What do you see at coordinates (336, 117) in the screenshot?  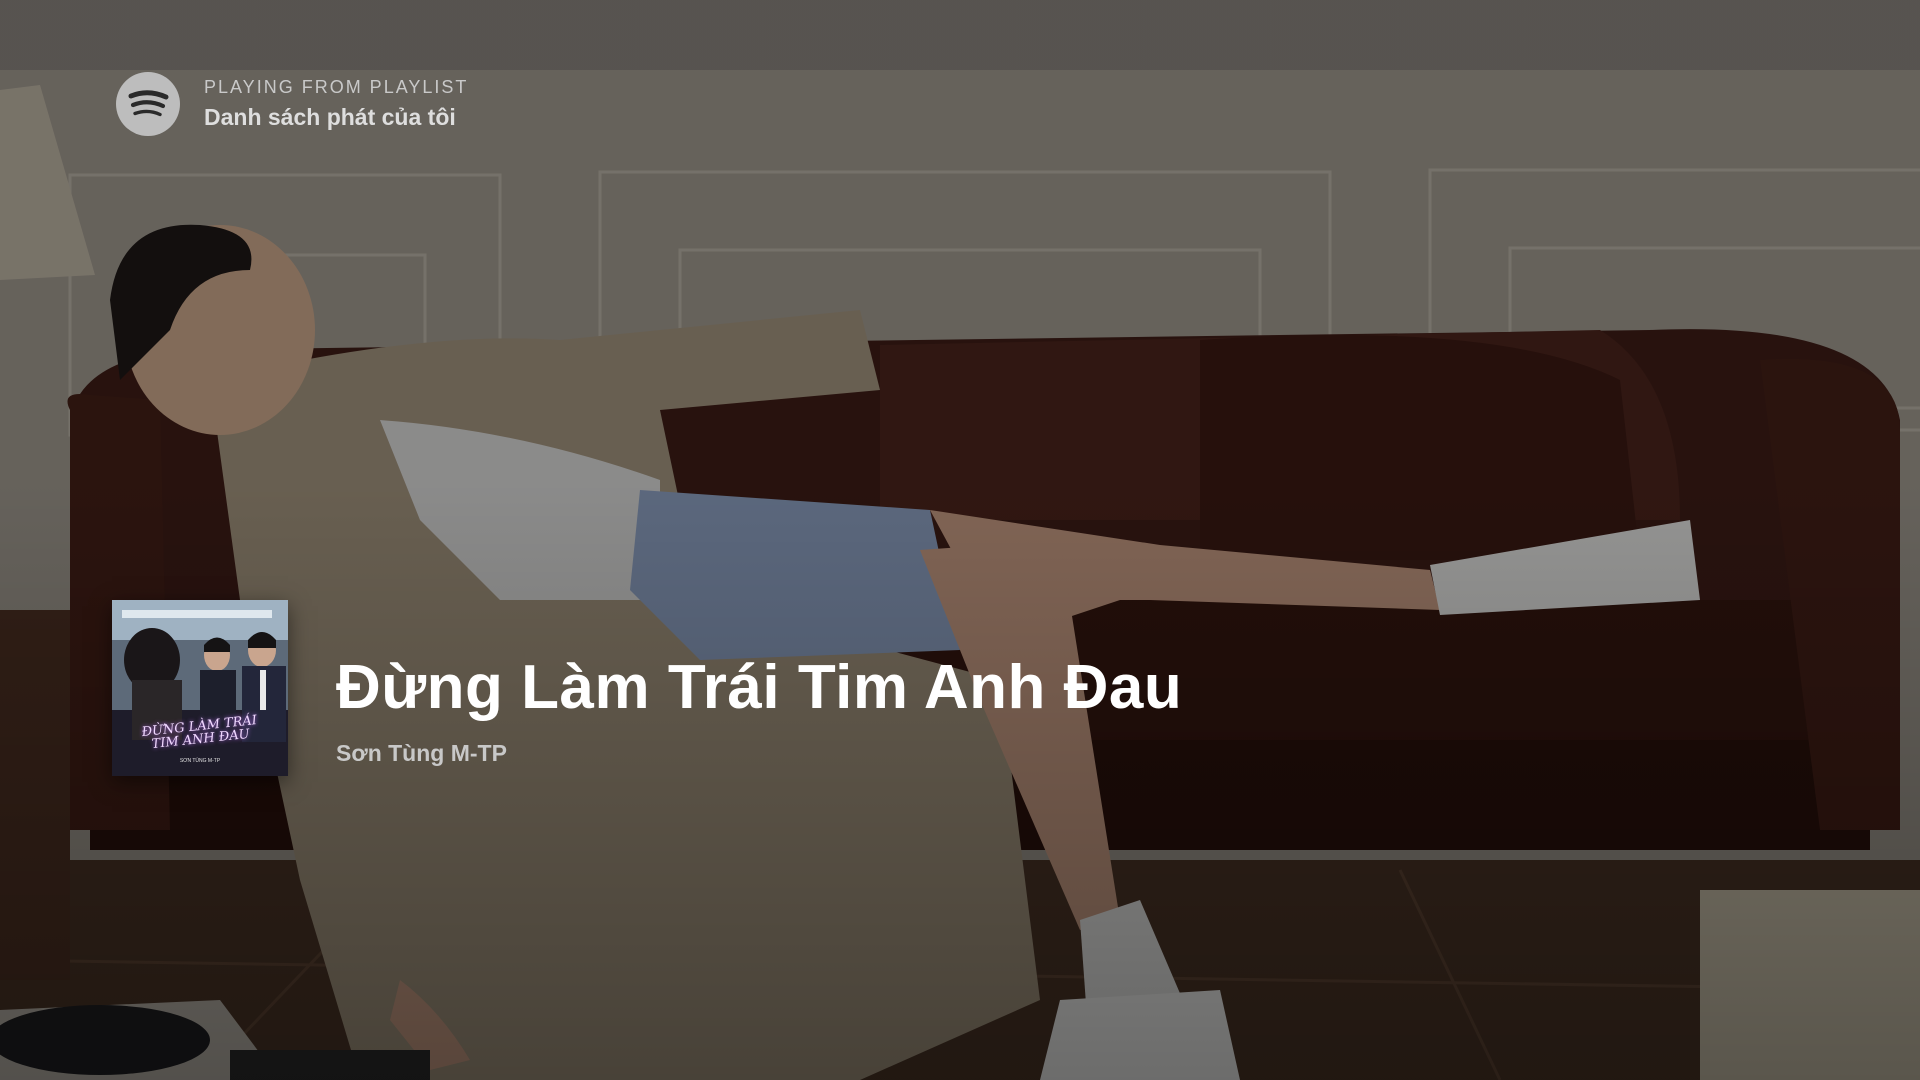 I see `playlist-name: Danh sách phát của tôi` at bounding box center [336, 117].